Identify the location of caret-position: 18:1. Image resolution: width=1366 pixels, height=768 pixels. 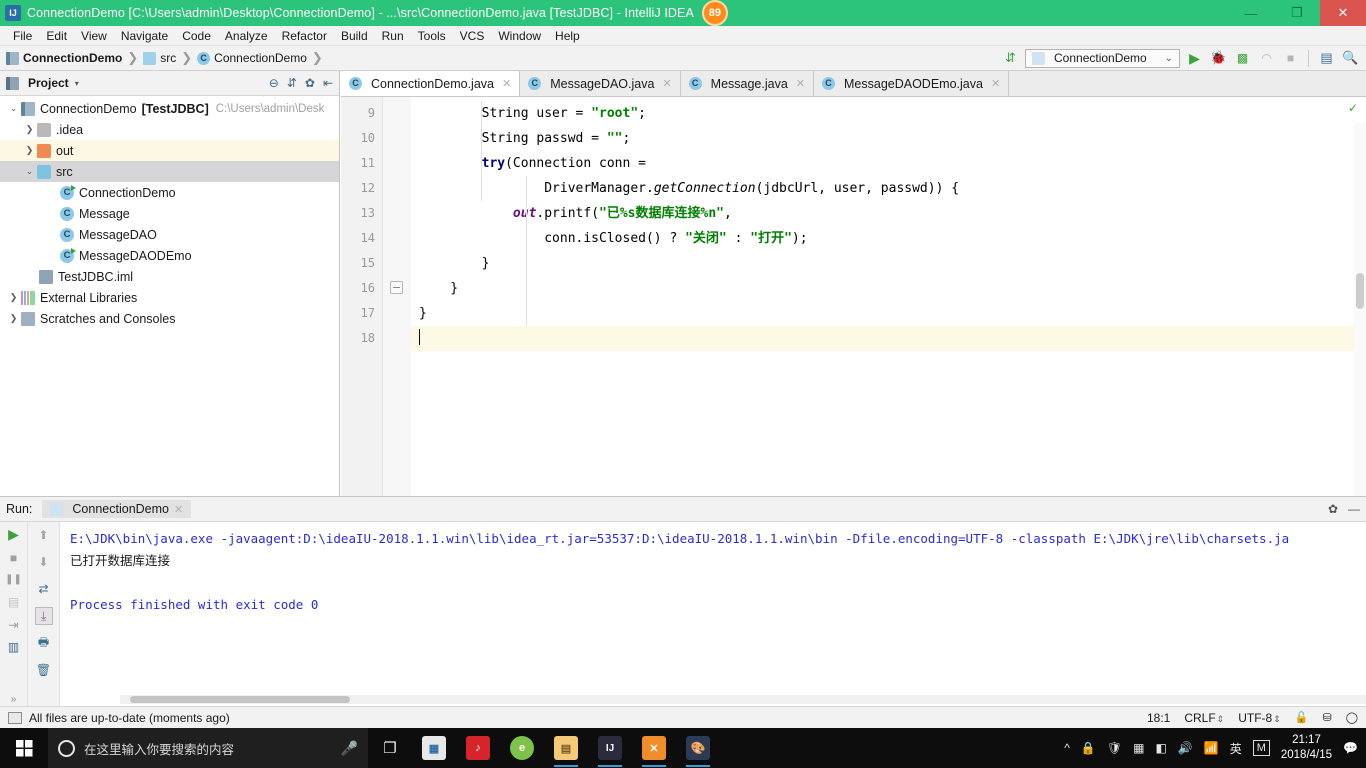
(1158, 718).